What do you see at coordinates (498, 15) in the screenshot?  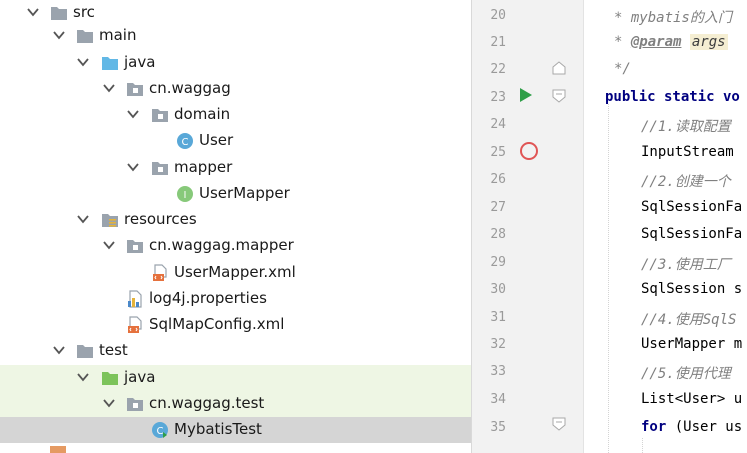 I see `line-number: 20` at bounding box center [498, 15].